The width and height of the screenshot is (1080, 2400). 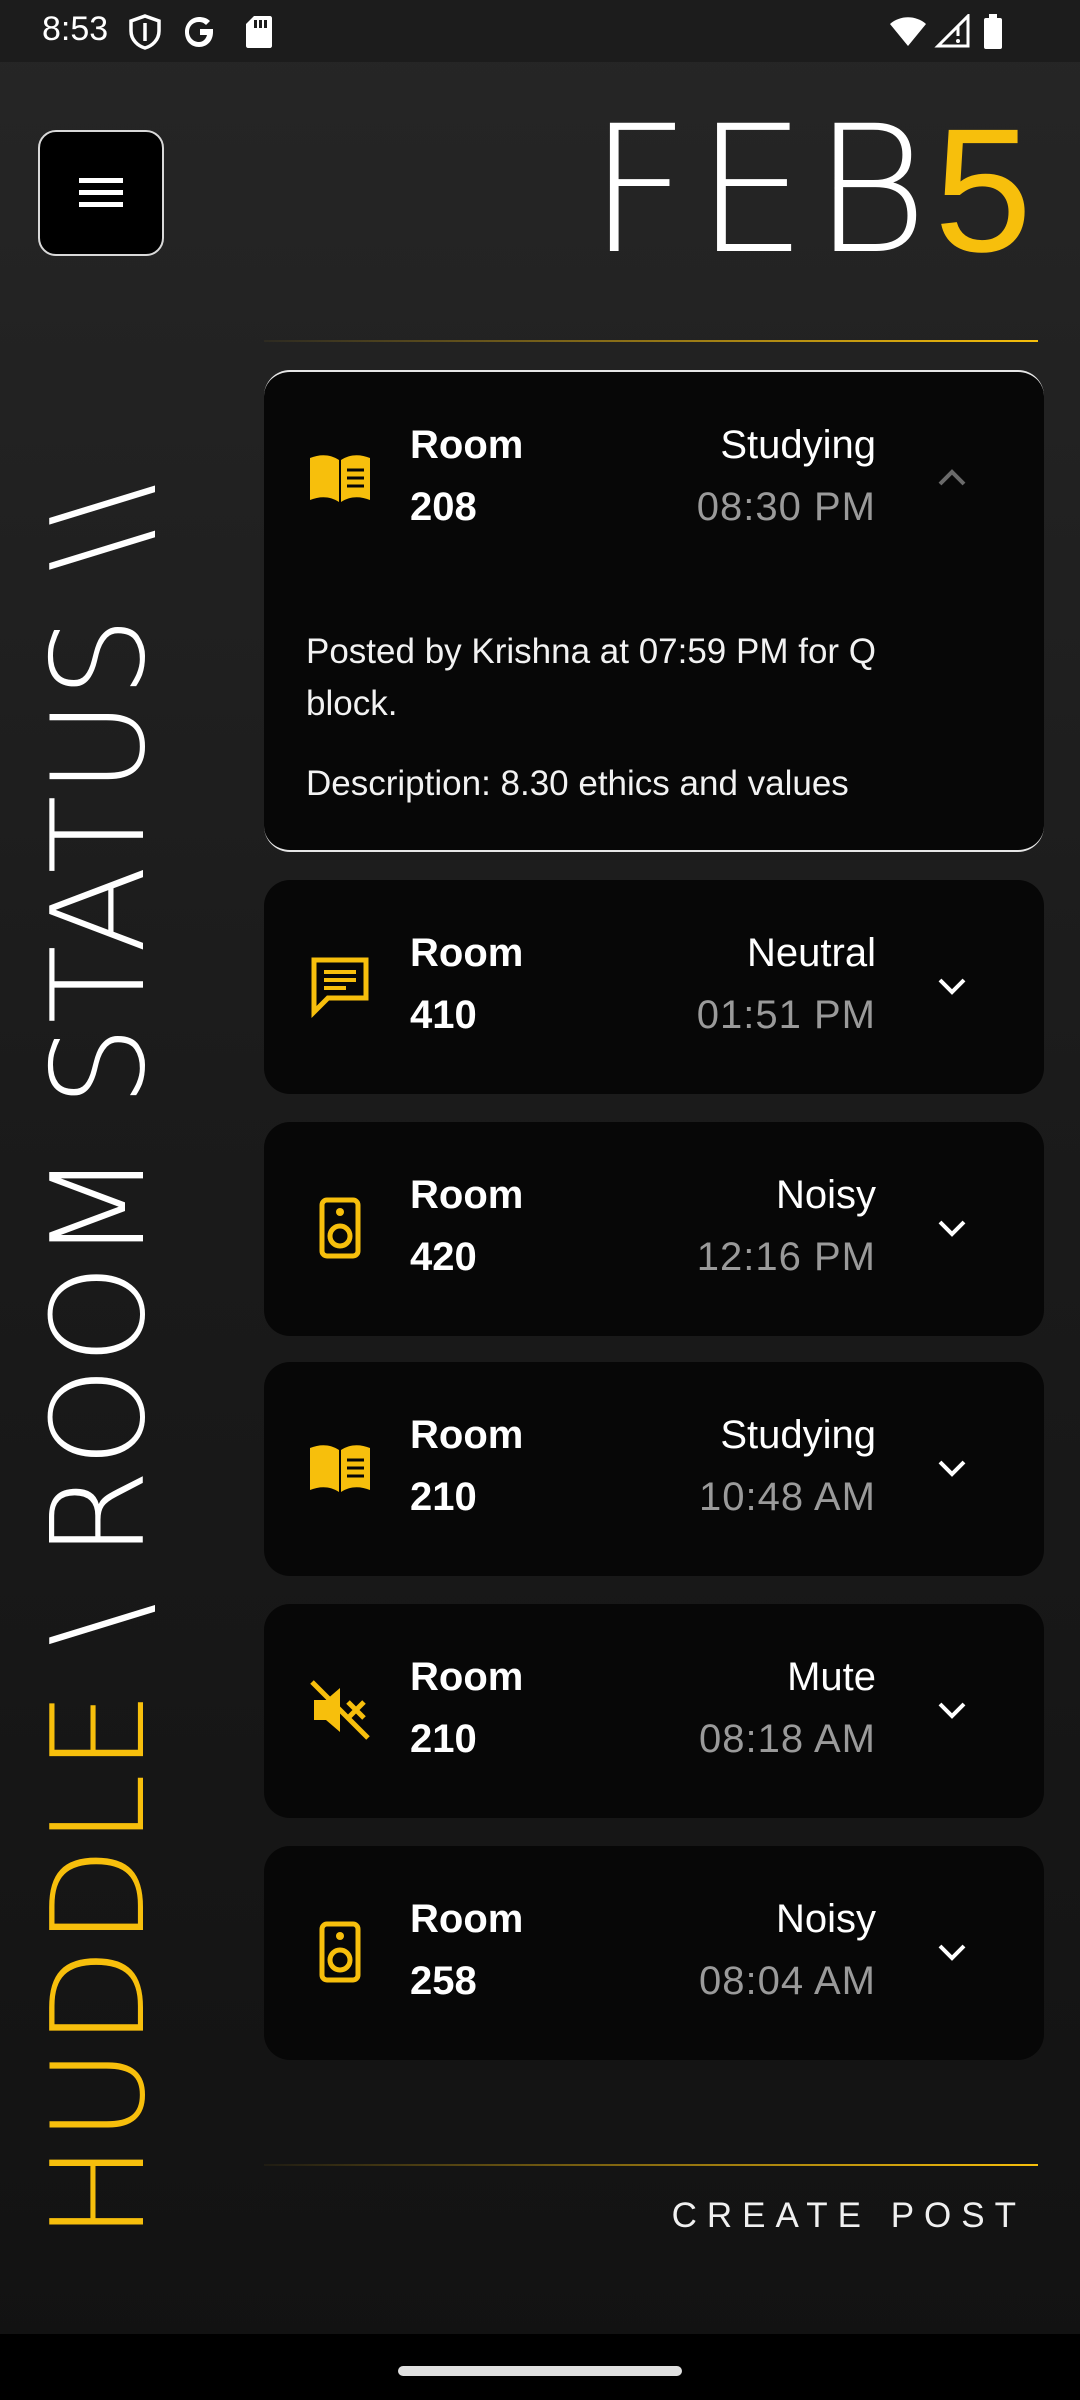 I want to click on room-status: Neutral, so click(x=811, y=953).